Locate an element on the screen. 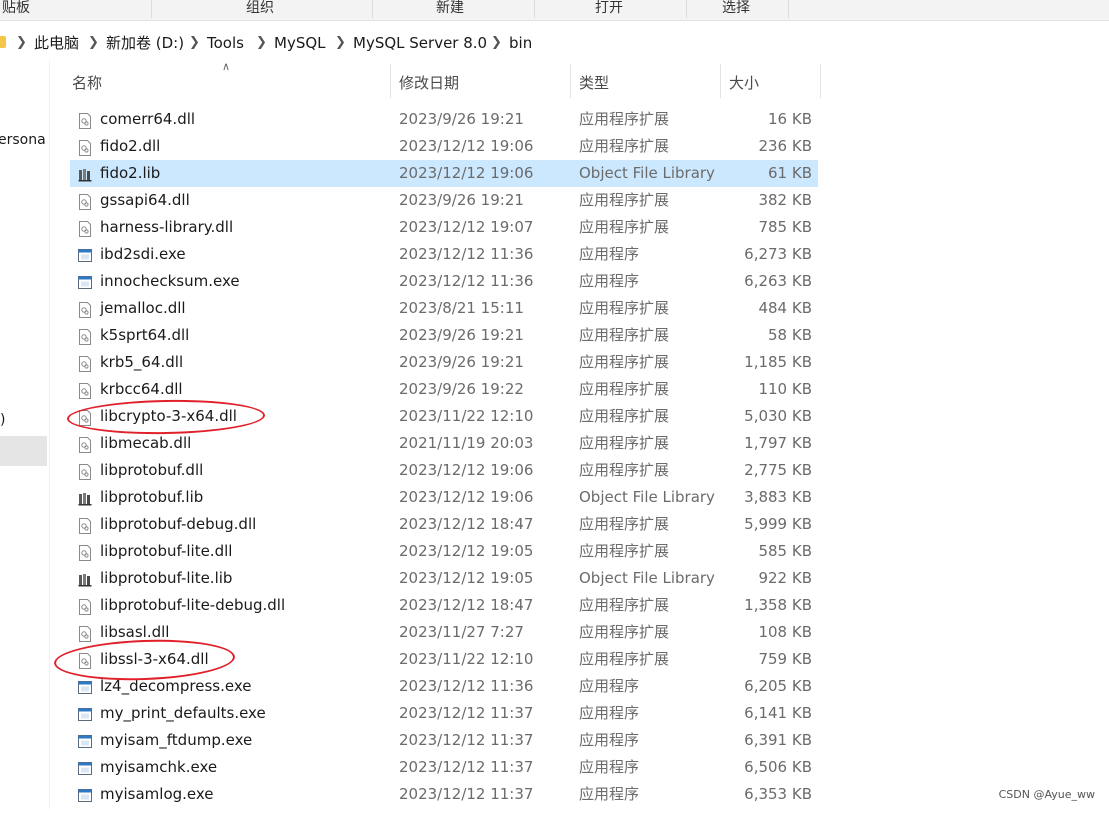 Image resolution: width=1109 pixels, height=813 pixels. ribbon-group-bar: 贴板 组织 新建 打开 选择 is located at coordinates (554, 10).